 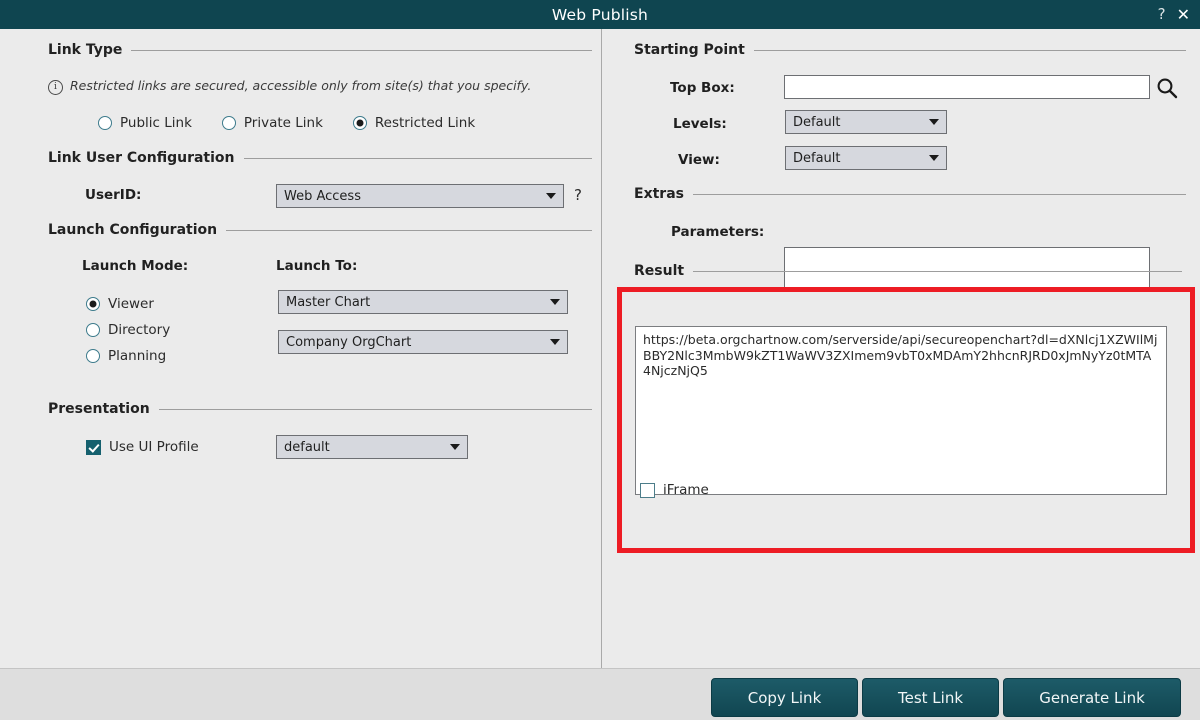 I want to click on info-icon: i, so click(x=55, y=87).